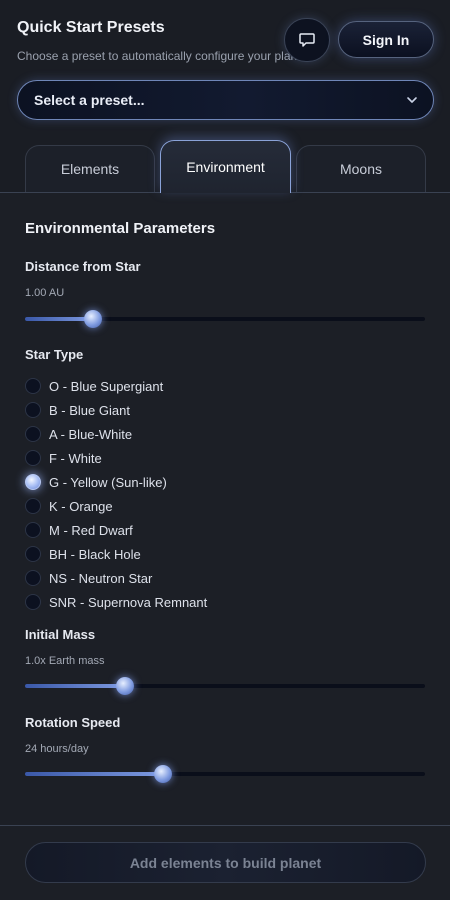 Image resolution: width=450 pixels, height=900 pixels. What do you see at coordinates (225, 862) in the screenshot?
I see `build-planet-button: Add elements to build planet` at bounding box center [225, 862].